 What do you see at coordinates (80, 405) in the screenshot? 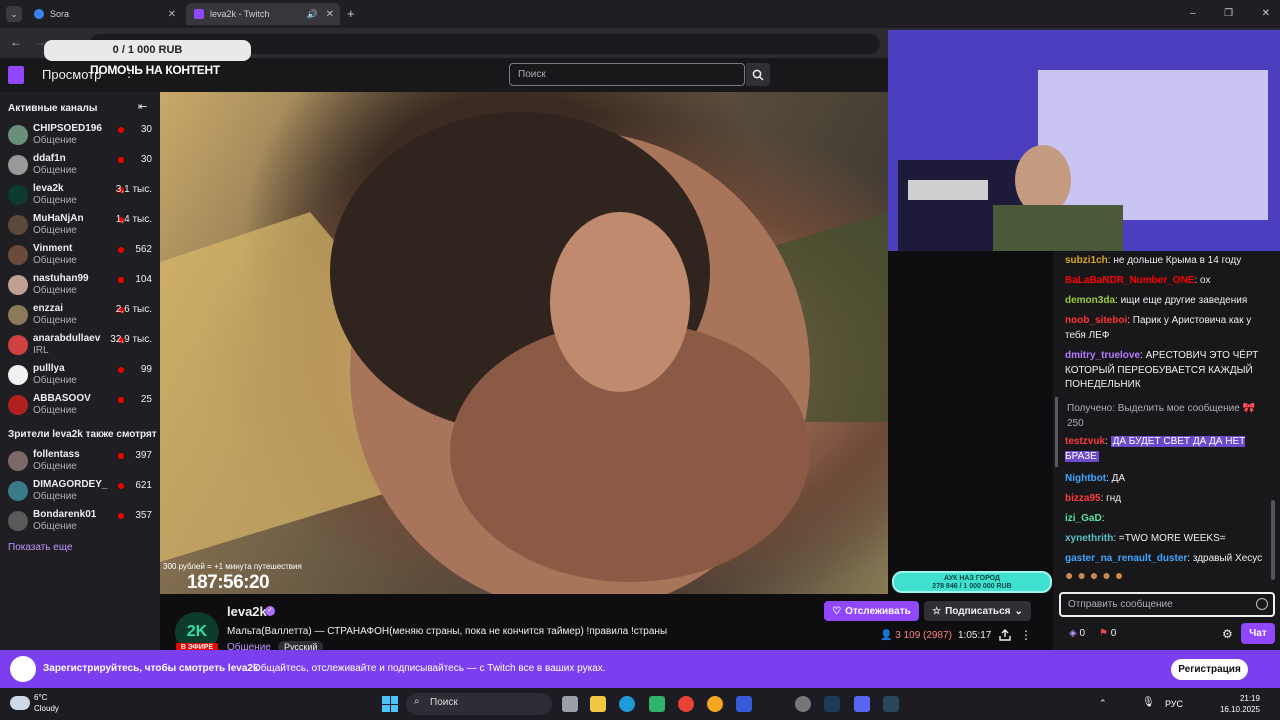
I see `sidebar-channel: ABBASOOV Общение 25` at bounding box center [80, 405].